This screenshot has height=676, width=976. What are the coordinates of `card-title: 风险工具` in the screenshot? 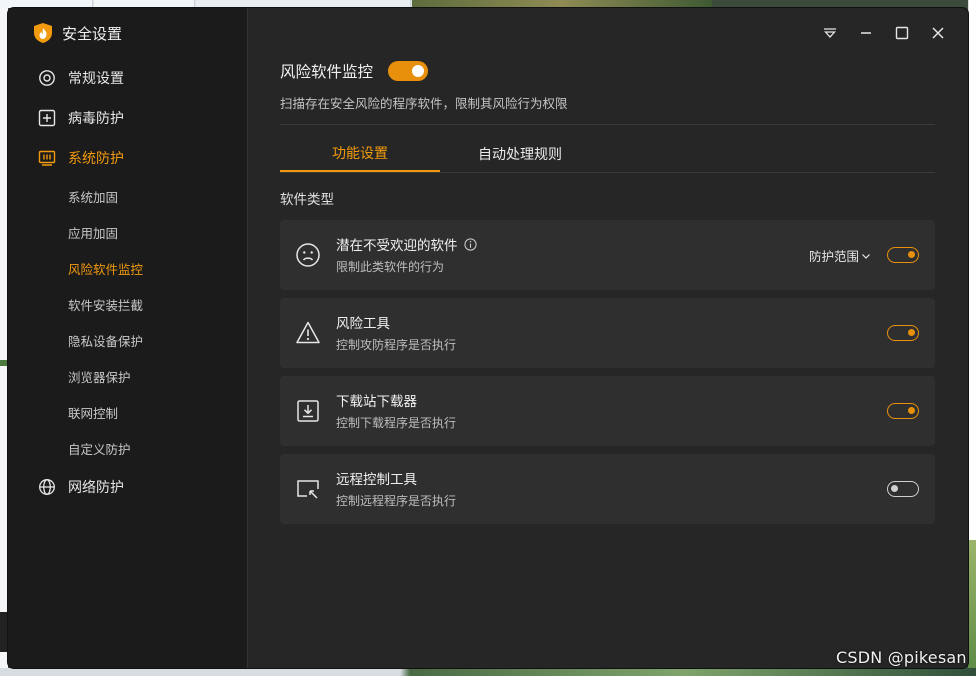 It's located at (363, 323).